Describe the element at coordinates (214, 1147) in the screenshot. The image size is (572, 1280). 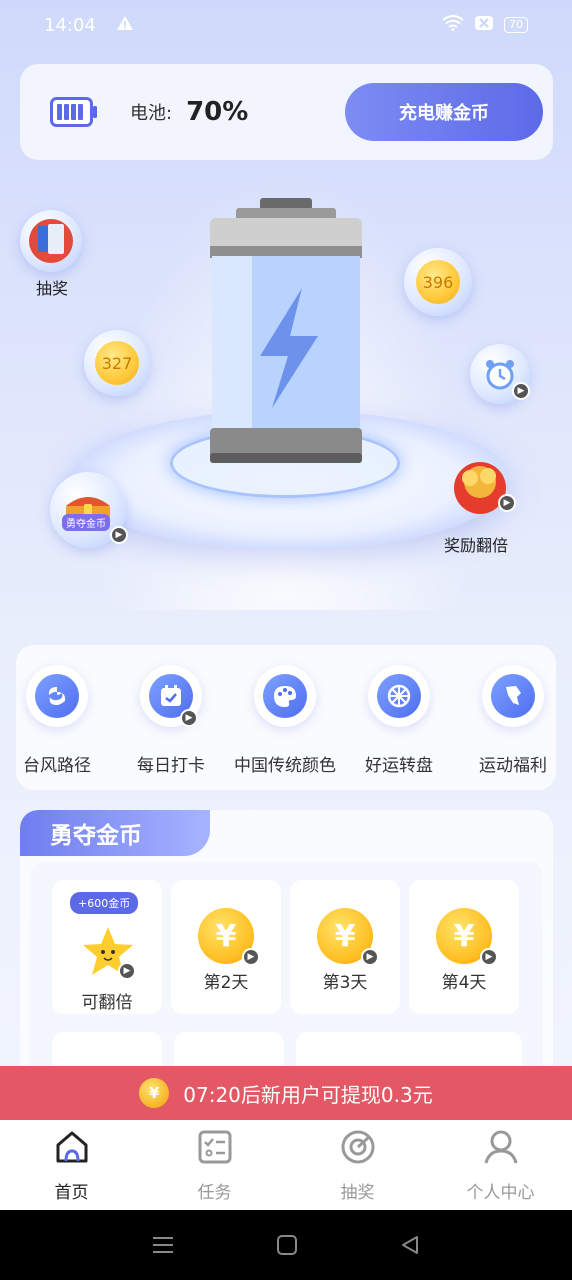
I see `checklist-icon` at that location.